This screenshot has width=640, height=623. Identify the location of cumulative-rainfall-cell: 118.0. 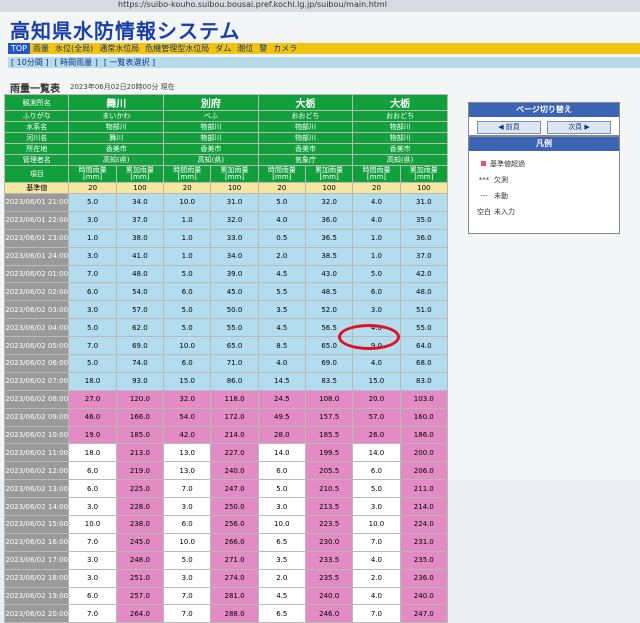
(234, 399).